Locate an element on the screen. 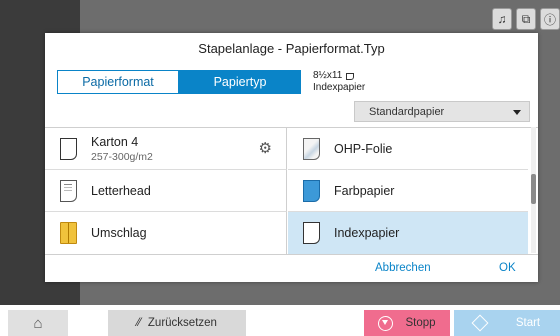 Image resolution: width=560 pixels, height=336 pixels. home-icon: ⌂ is located at coordinates (38, 323).